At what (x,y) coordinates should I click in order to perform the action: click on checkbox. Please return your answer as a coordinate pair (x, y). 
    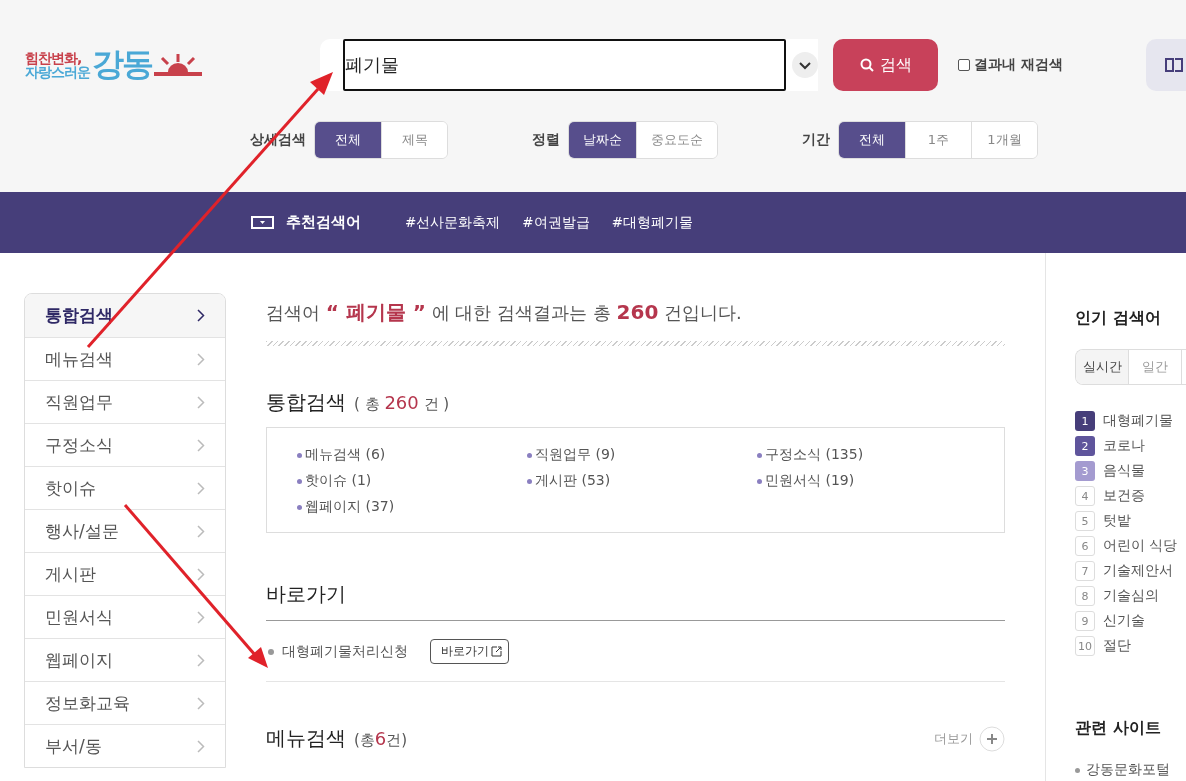
    Looking at the image, I should click on (964, 65).